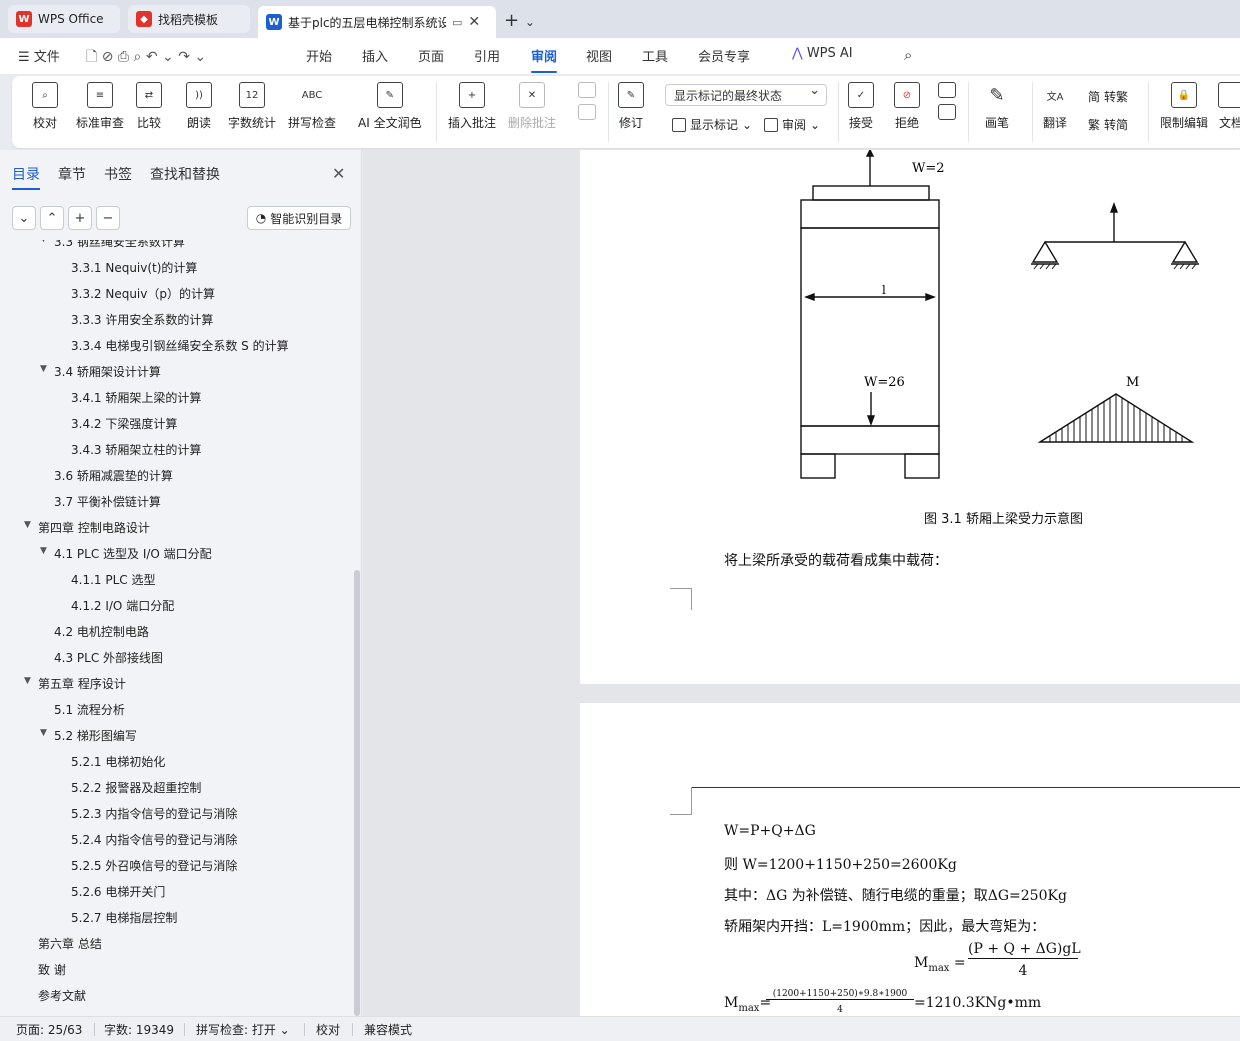  Describe the element at coordinates (530, 22) in the screenshot. I see `chevron-down-icon: ⌄` at that location.